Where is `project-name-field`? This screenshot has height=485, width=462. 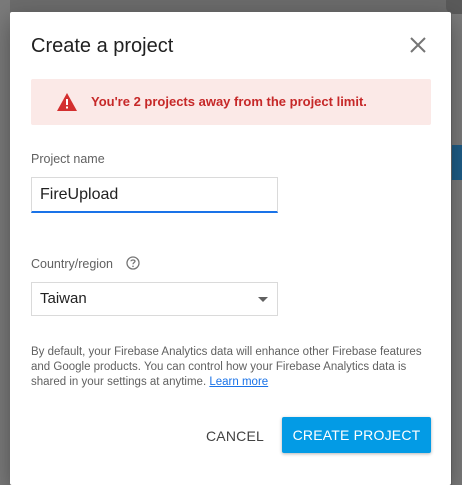
project-name-field is located at coordinates (154, 195).